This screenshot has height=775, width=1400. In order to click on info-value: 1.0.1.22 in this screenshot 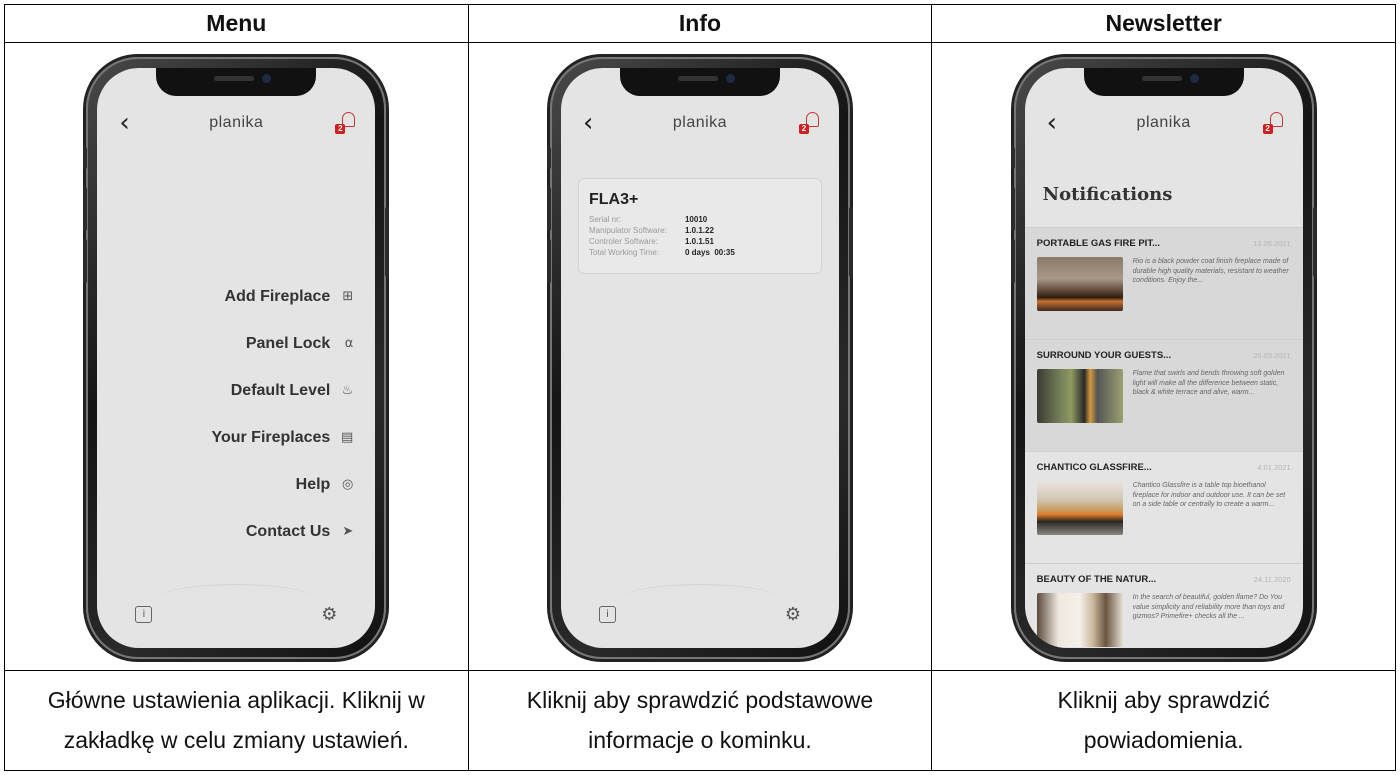, I will do `click(699, 231)`.